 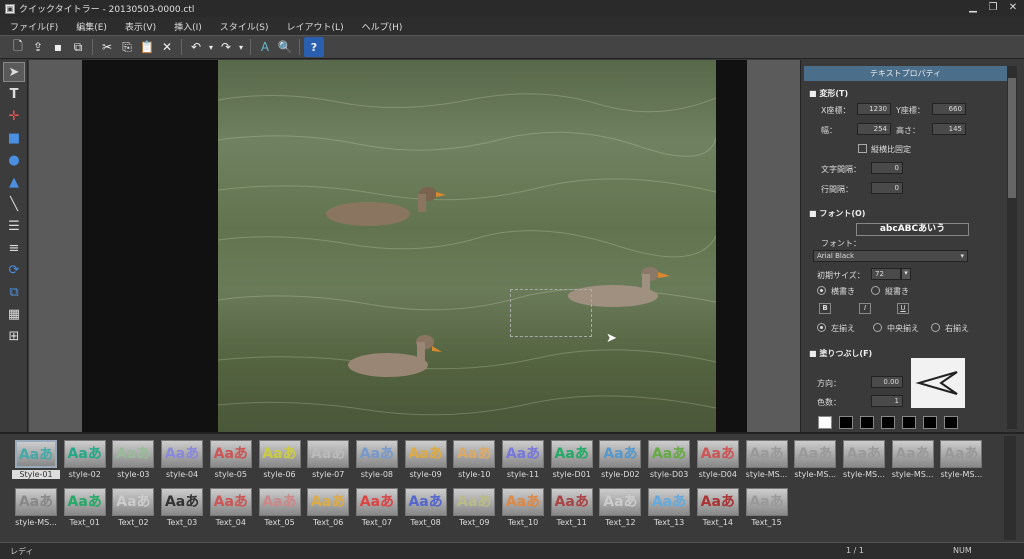 What do you see at coordinates (1010, 488) in the screenshot?
I see `gallery-scrollbar` at bounding box center [1010, 488].